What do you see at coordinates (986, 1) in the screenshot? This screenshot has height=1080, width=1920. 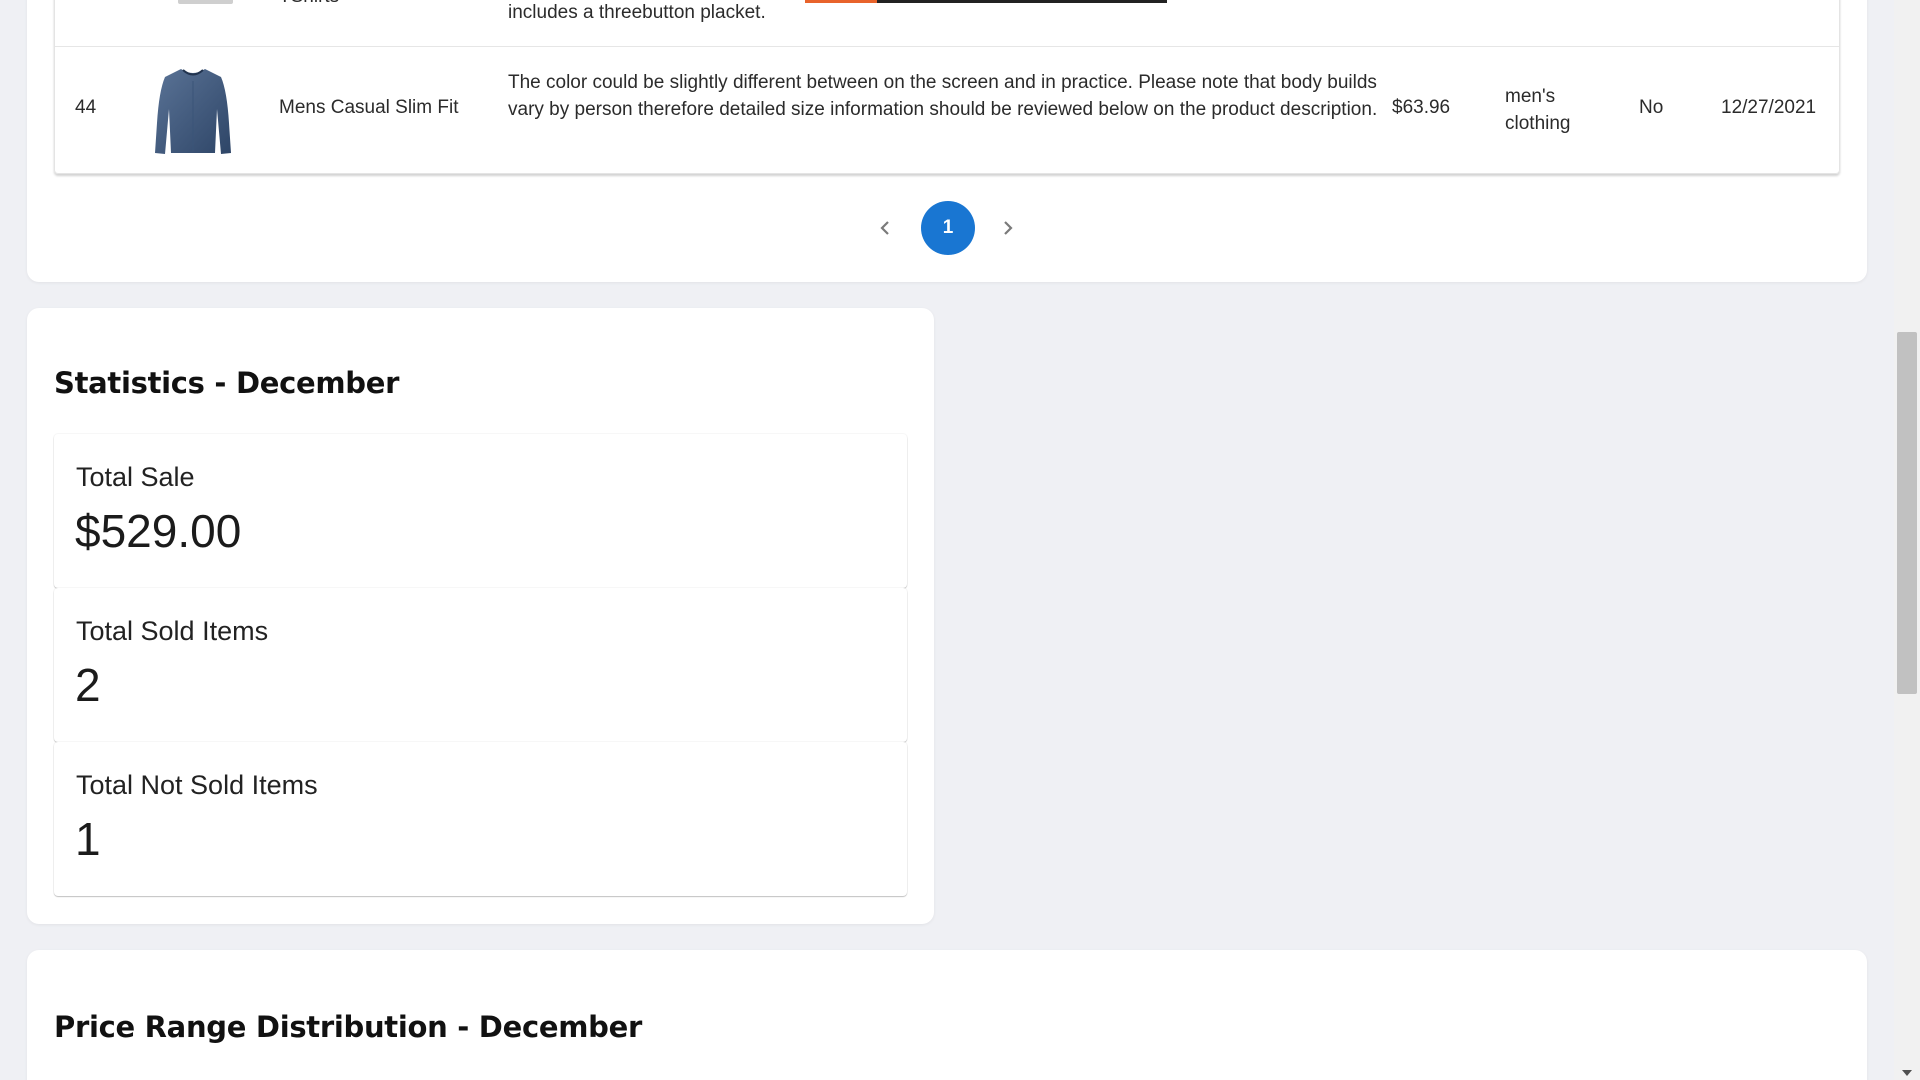 I see `image-strip` at bounding box center [986, 1].